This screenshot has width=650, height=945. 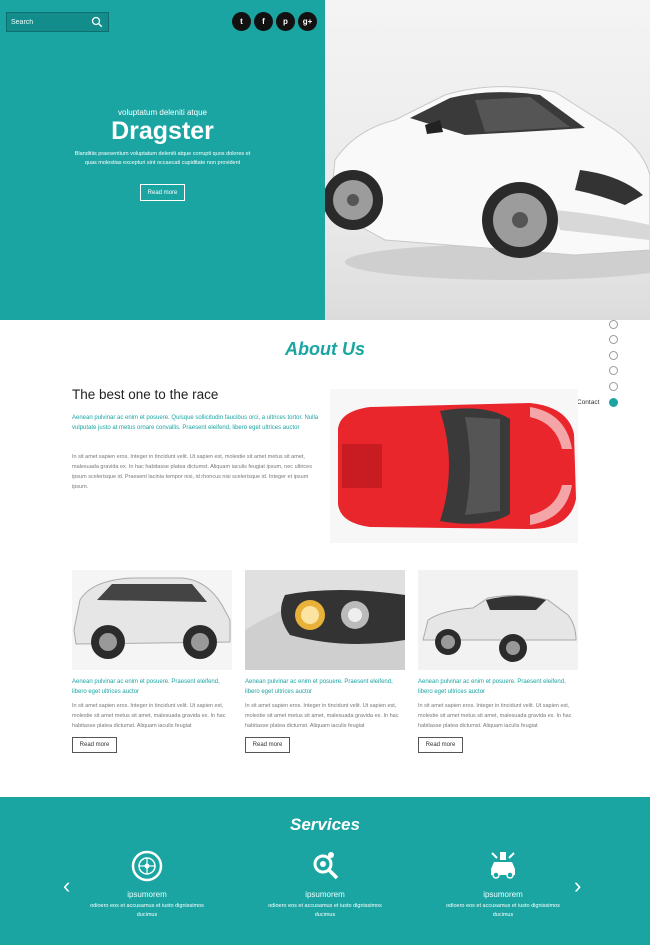 What do you see at coordinates (152, 620) in the screenshot?
I see `suv-image` at bounding box center [152, 620].